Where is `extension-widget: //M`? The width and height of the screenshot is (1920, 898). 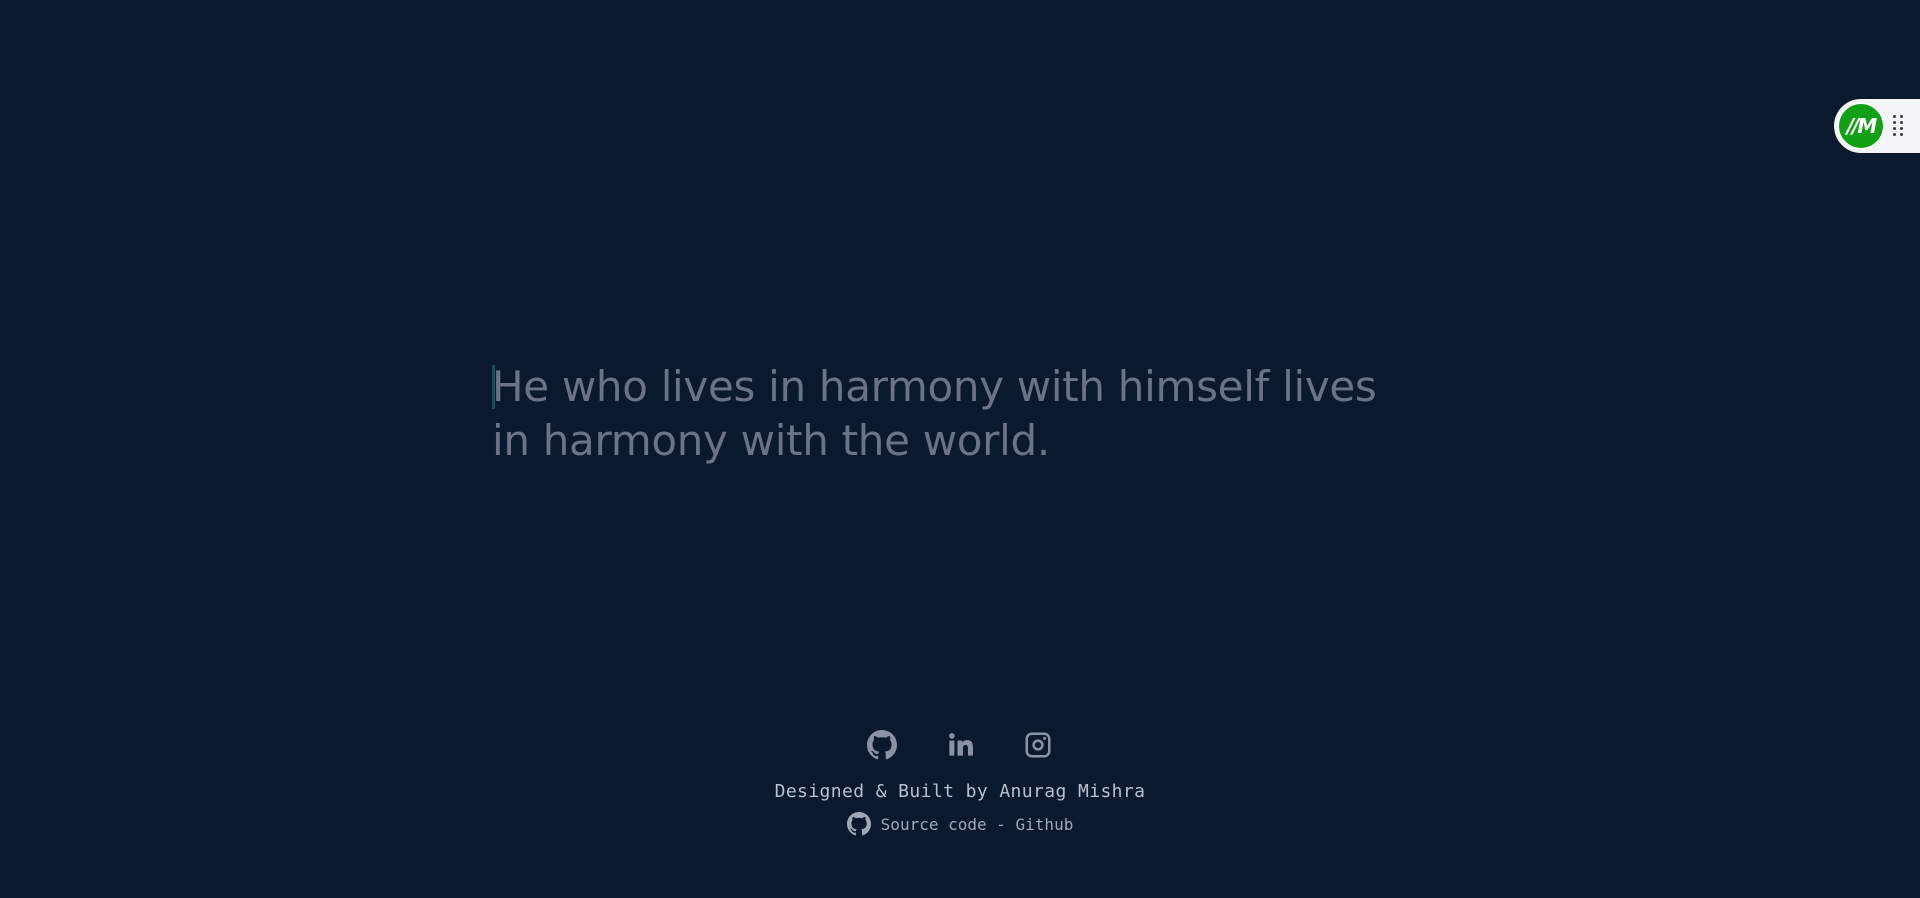 extension-widget: //M is located at coordinates (1877, 126).